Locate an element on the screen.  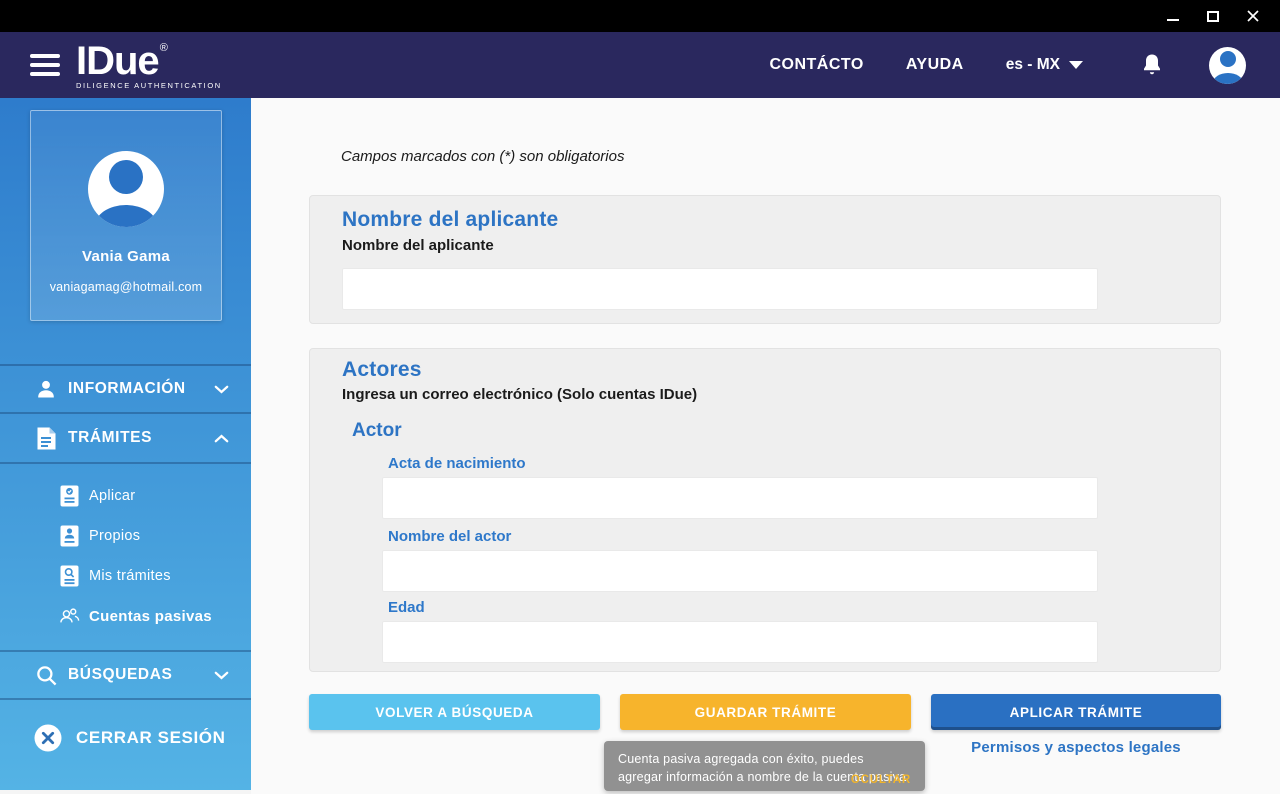
nombre-actor-input is located at coordinates (740, 571).